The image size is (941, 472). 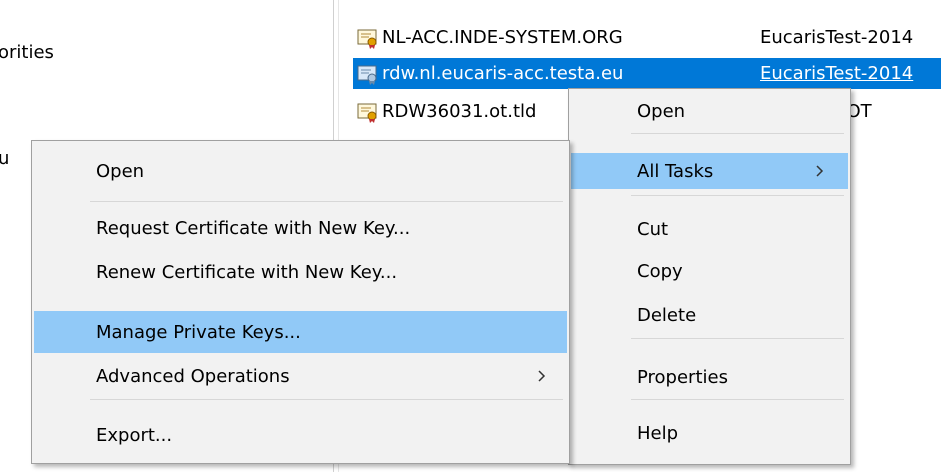 I want to click on menu-item-properties: Properties, so click(x=709, y=377).